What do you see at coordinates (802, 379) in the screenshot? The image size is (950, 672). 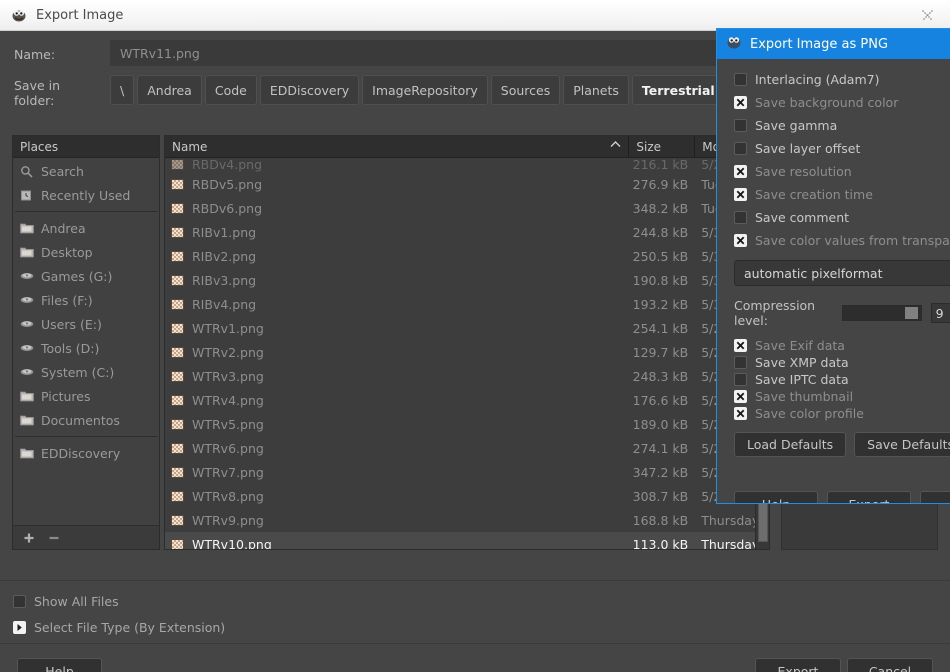 I see `png-option-label: Save IPTC data` at bounding box center [802, 379].